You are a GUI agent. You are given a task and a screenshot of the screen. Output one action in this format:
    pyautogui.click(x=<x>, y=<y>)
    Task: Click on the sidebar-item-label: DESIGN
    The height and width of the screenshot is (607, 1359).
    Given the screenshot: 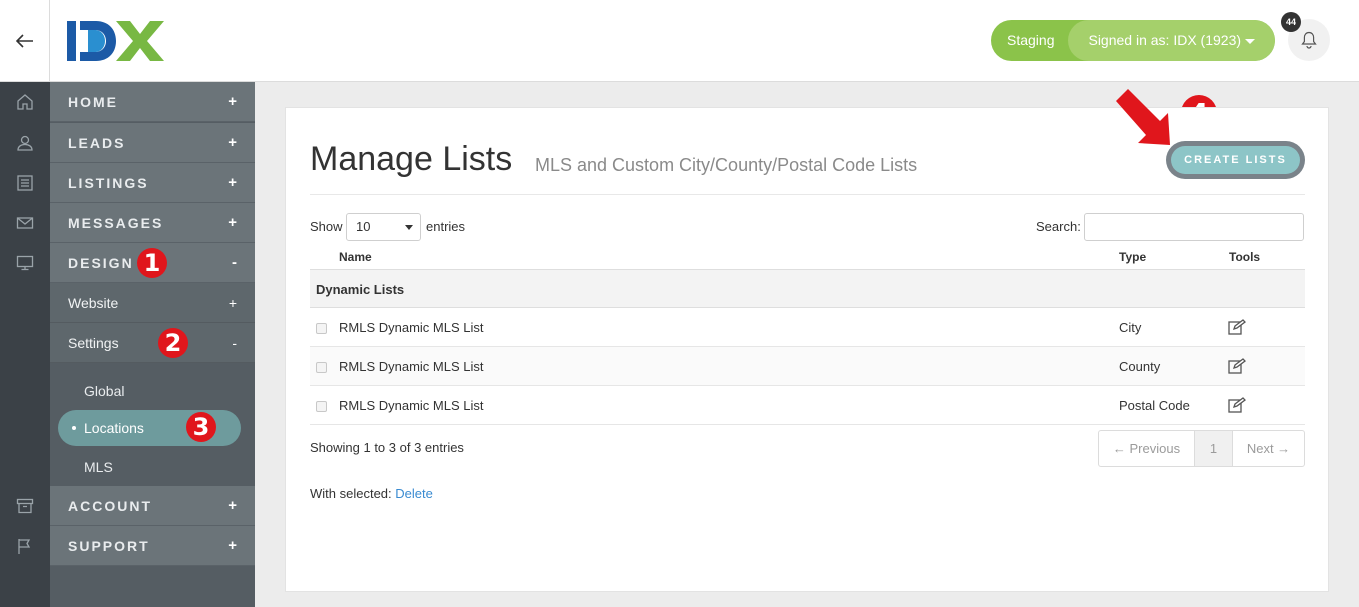 What is the action you would take?
    pyautogui.click(x=101, y=262)
    